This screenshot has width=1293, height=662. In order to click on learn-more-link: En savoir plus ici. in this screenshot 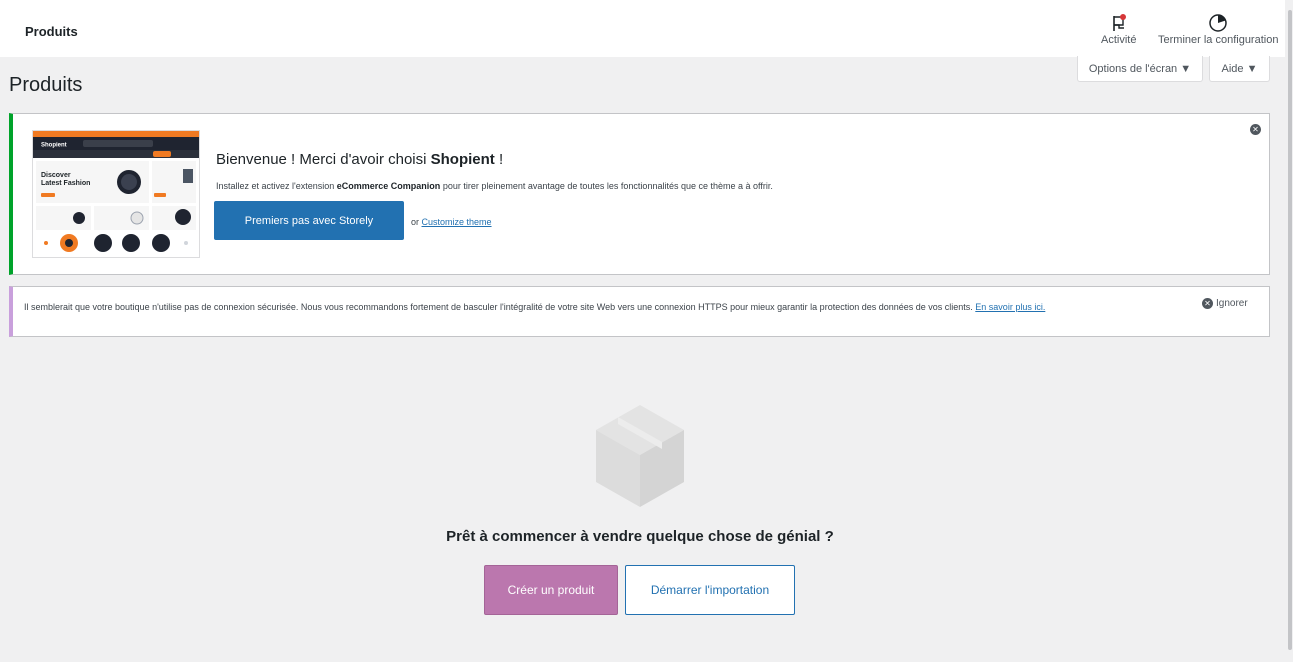, I will do `click(1010, 307)`.